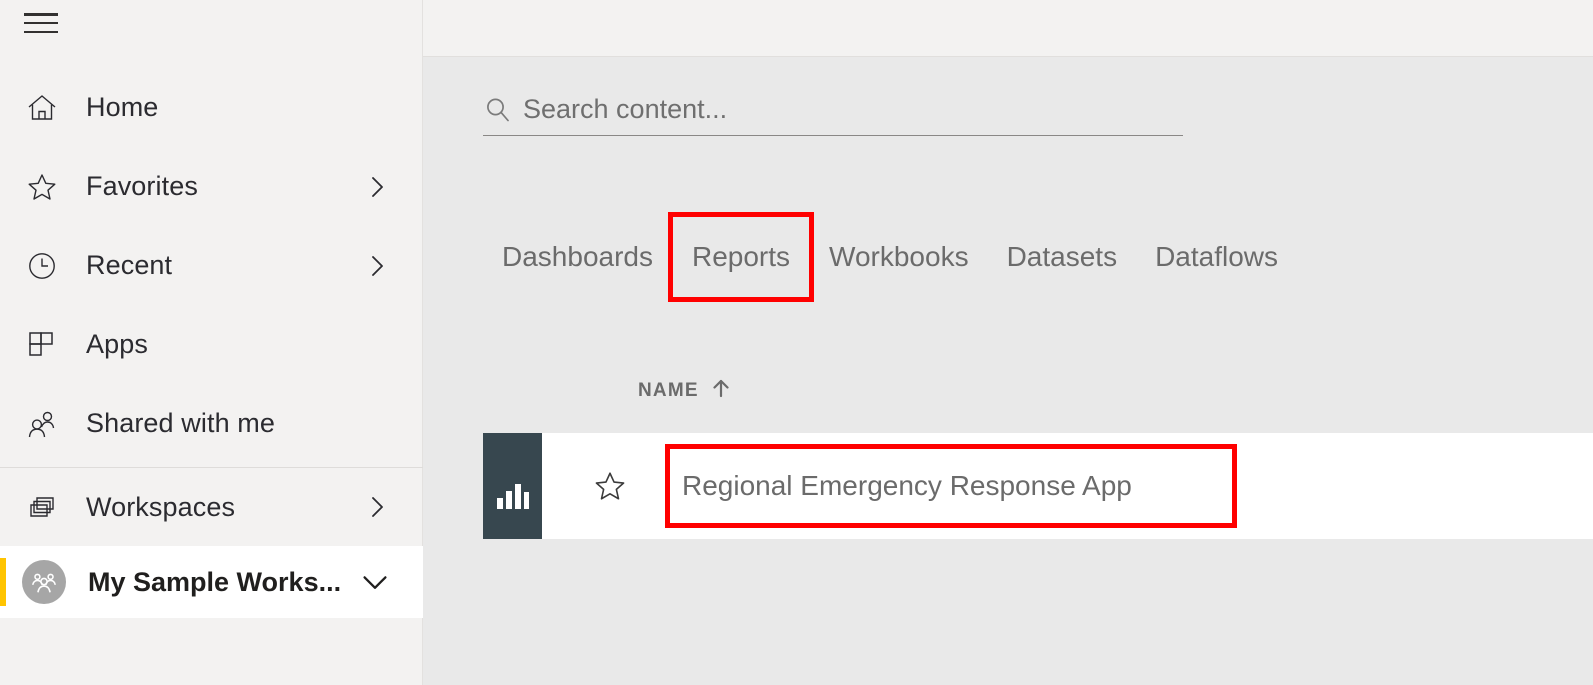  I want to click on home-icon, so click(42, 108).